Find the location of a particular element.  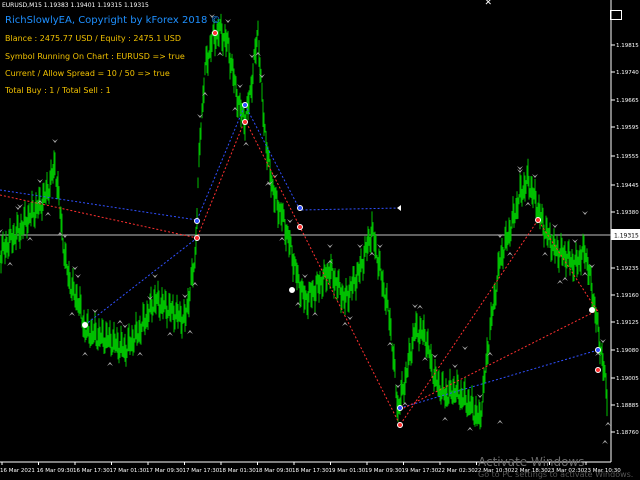

price-tick-label: 1.19380 is located at coordinates (627, 213).